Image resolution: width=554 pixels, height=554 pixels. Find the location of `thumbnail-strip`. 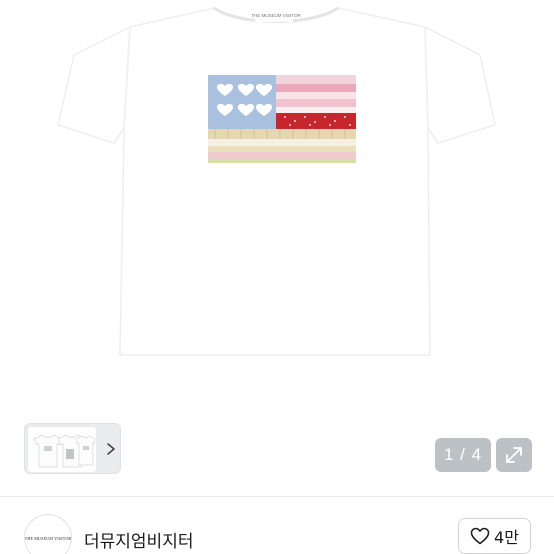

thumbnail-strip is located at coordinates (72, 448).